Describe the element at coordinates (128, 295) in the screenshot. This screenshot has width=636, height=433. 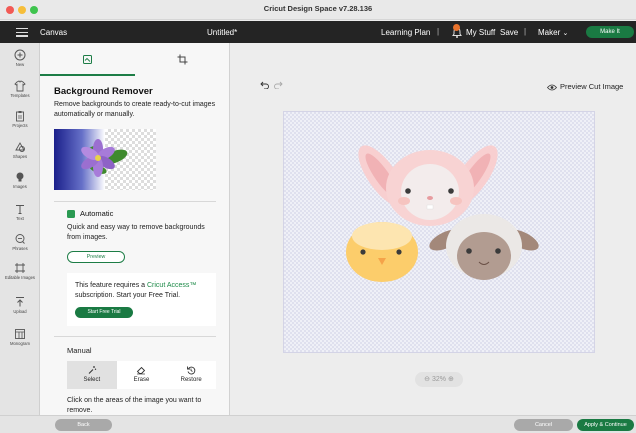
I see `promo-text-after: subscription. Start your Free Trial.` at that location.